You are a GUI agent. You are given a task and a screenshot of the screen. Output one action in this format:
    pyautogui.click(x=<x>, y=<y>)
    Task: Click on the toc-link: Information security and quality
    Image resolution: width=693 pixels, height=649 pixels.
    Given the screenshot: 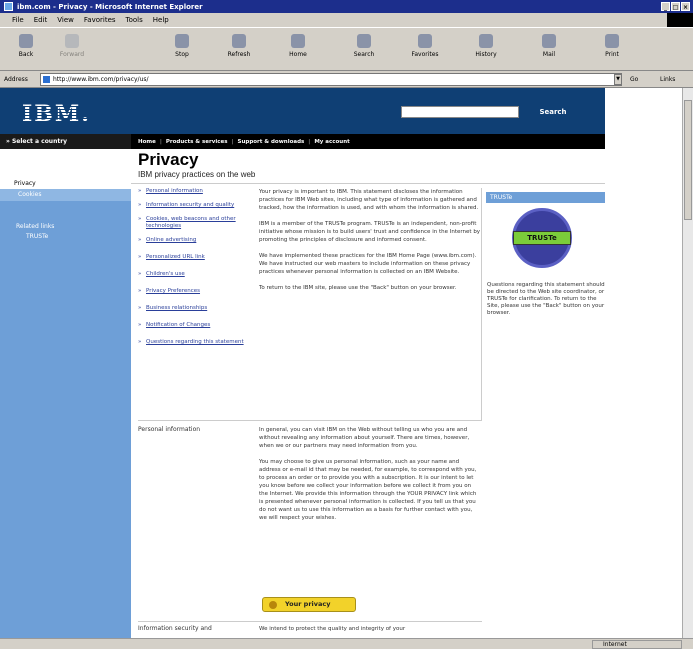 What is the action you would take?
    pyautogui.click(x=193, y=205)
    